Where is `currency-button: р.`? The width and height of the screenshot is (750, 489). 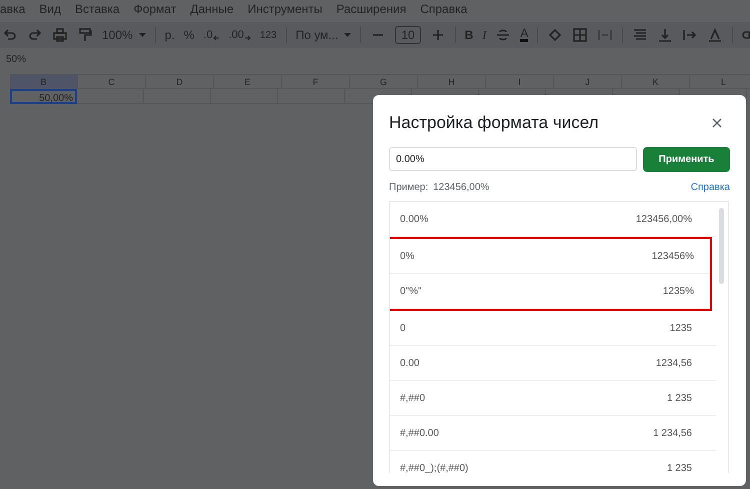 currency-button: р. is located at coordinates (169, 35).